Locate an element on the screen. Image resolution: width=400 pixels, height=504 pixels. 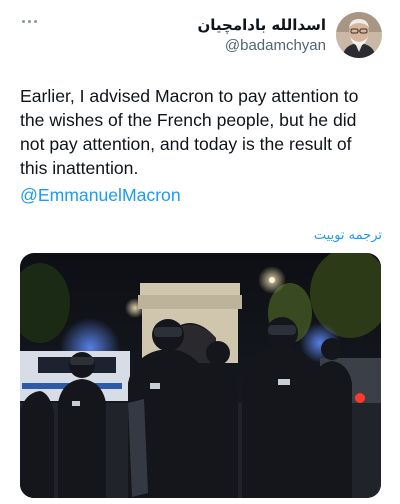
avatar is located at coordinates (359, 35).